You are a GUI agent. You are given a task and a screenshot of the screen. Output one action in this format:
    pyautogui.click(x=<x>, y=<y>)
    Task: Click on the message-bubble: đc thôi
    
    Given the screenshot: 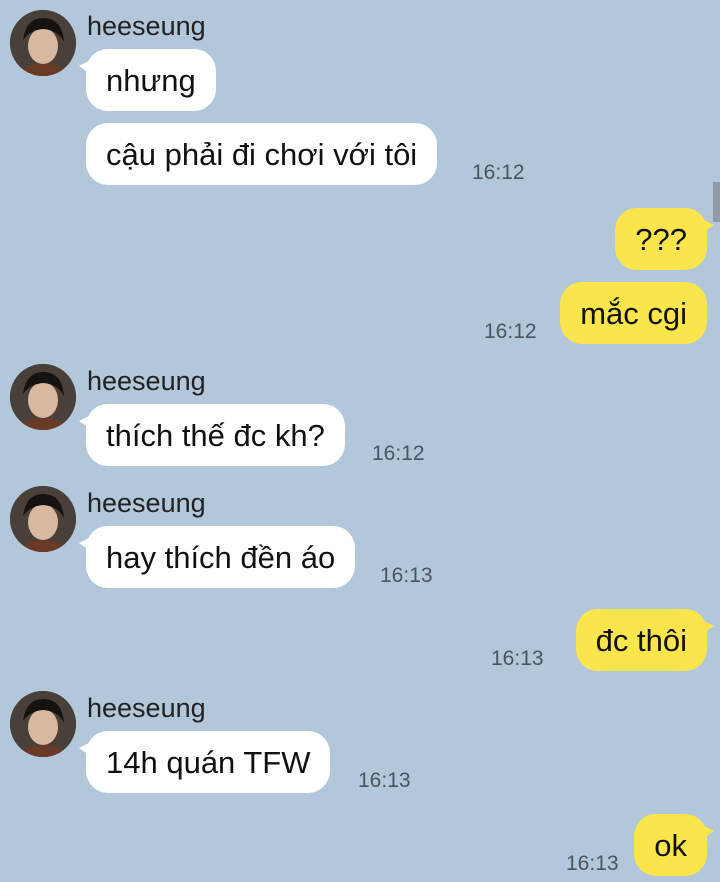 What is the action you would take?
    pyautogui.click(x=645, y=640)
    